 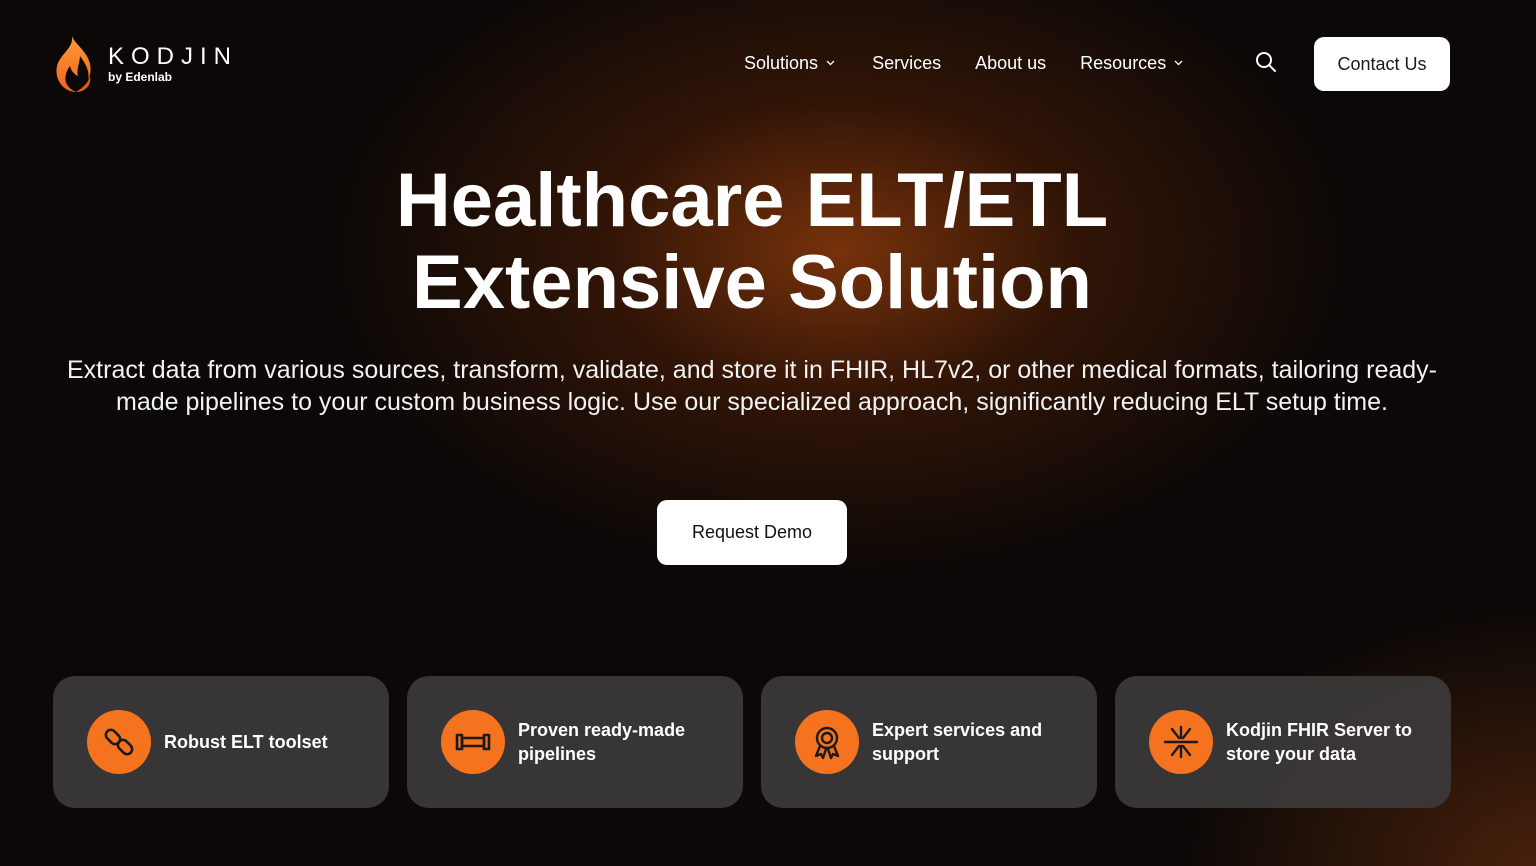 I want to click on search-icon, so click(x=1266, y=62).